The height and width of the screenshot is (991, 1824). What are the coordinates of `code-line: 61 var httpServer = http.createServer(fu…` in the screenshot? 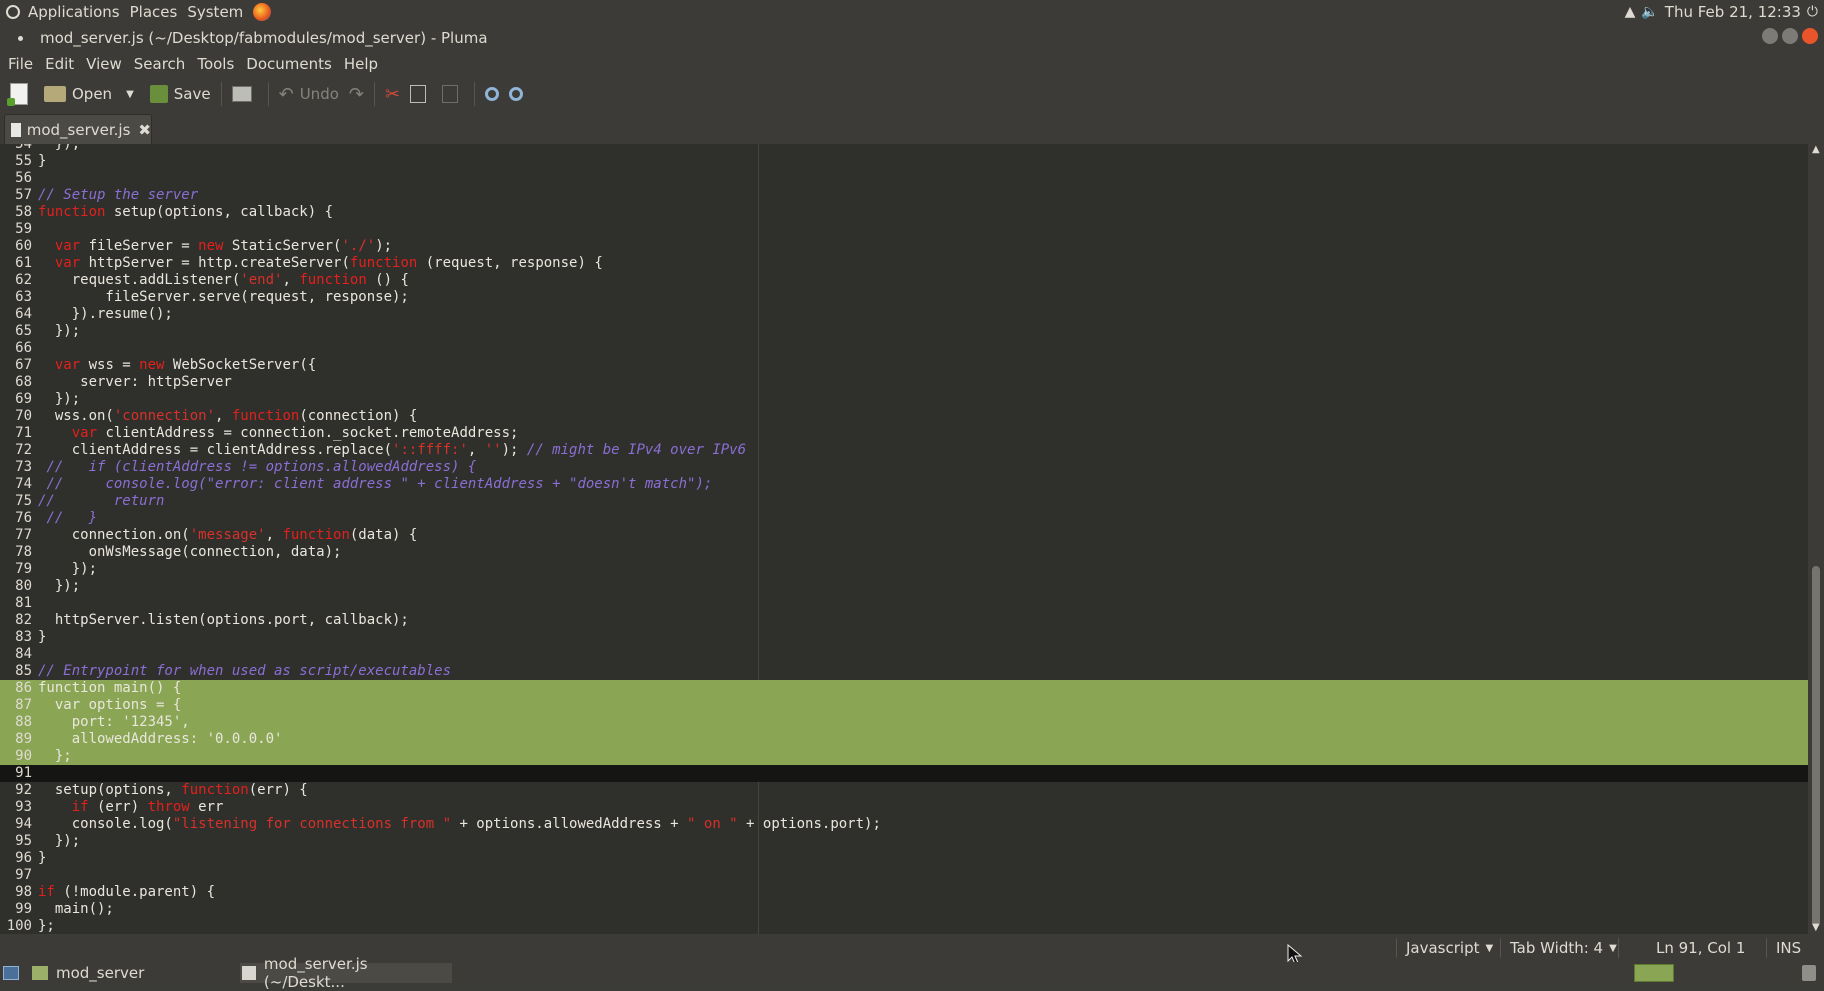 It's located at (904, 263).